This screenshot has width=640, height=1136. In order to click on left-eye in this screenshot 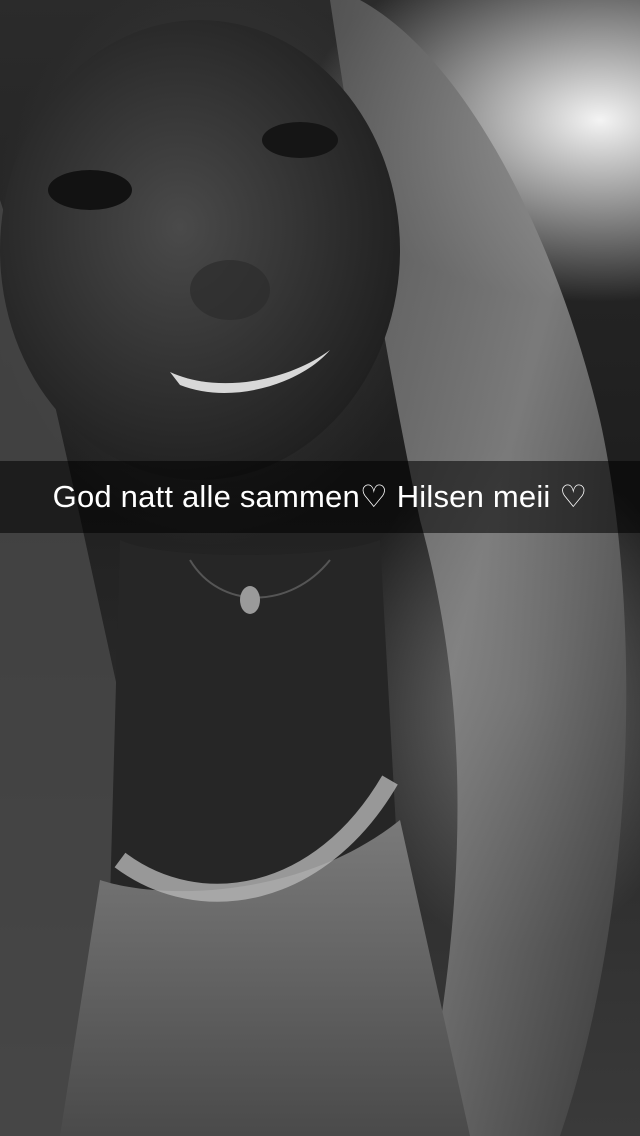, I will do `click(90, 190)`.